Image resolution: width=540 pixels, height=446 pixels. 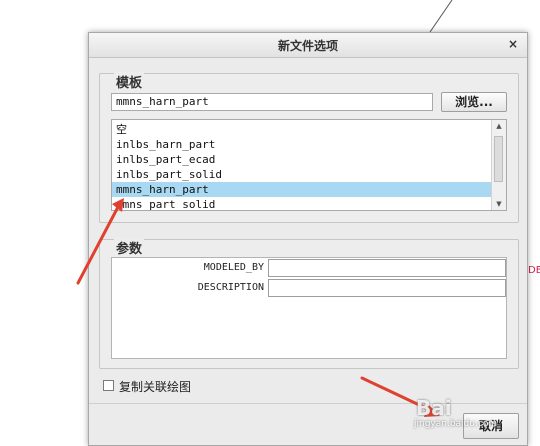 I want to click on cancel-button: 取消, so click(x=491, y=426).